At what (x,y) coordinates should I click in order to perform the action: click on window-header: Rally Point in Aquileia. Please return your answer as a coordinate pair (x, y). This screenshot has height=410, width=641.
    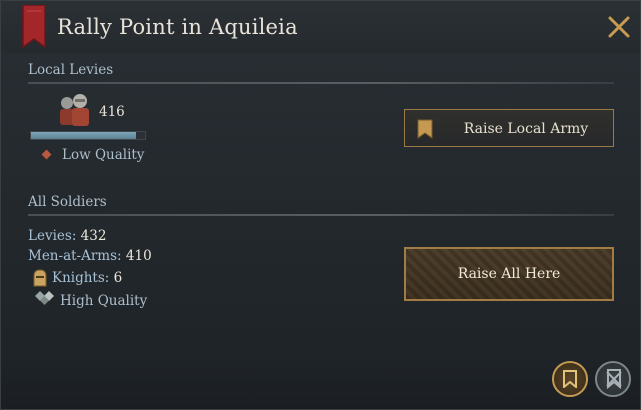
    Looking at the image, I should click on (320, 27).